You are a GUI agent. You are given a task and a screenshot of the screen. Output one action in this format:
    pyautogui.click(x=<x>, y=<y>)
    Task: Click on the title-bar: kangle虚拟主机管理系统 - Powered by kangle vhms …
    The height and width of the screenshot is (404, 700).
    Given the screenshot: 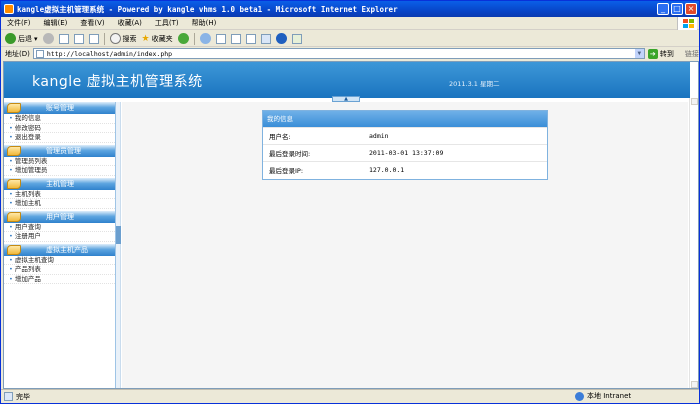 What is the action you would take?
    pyautogui.click(x=350, y=9)
    